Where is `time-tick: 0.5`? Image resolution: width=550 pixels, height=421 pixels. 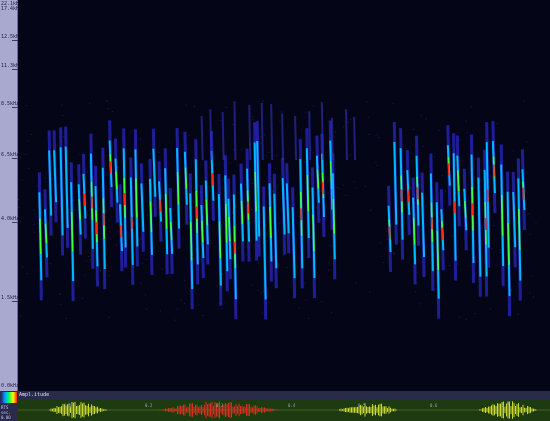
time-tick: 0.5 is located at coordinates (362, 405).